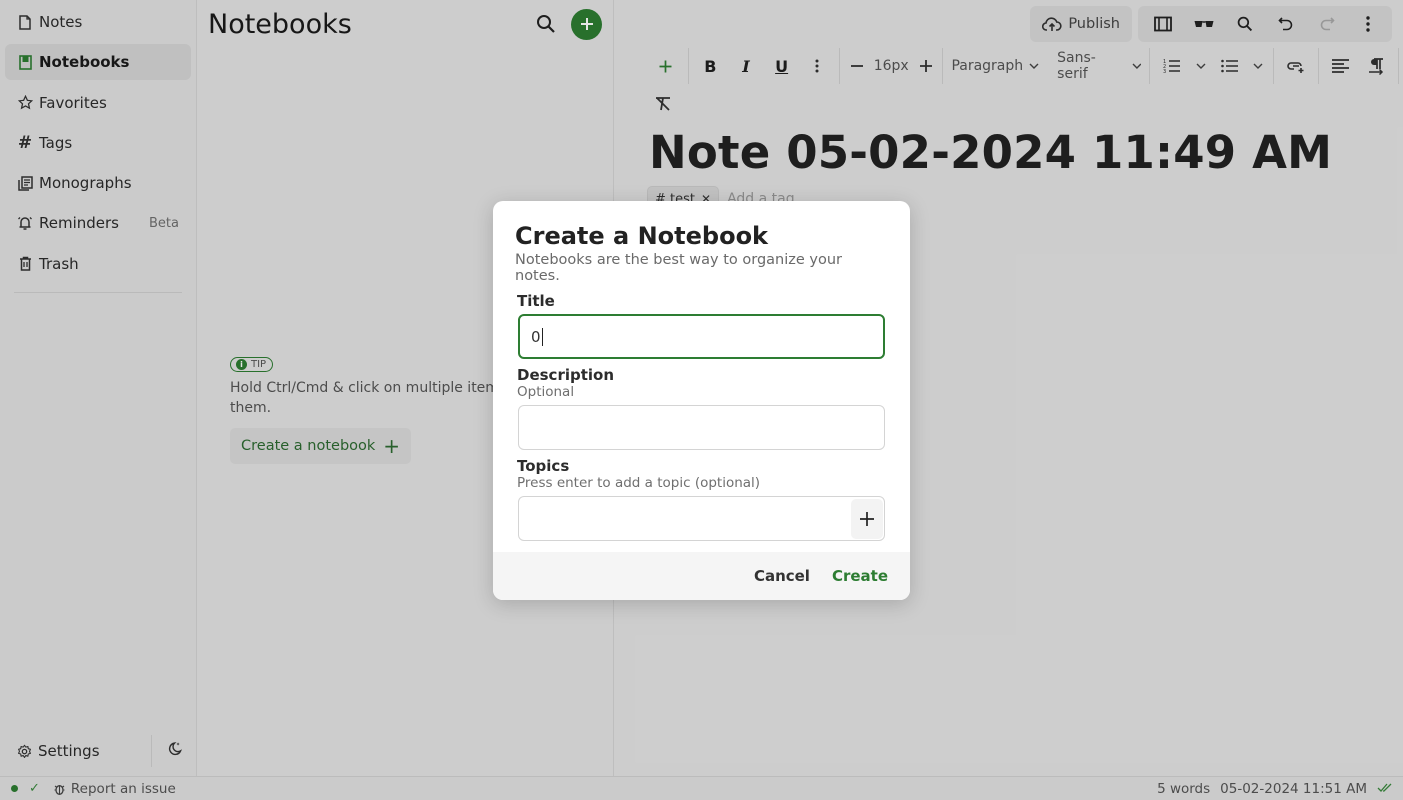  I want to click on description-label: Description, so click(566, 375).